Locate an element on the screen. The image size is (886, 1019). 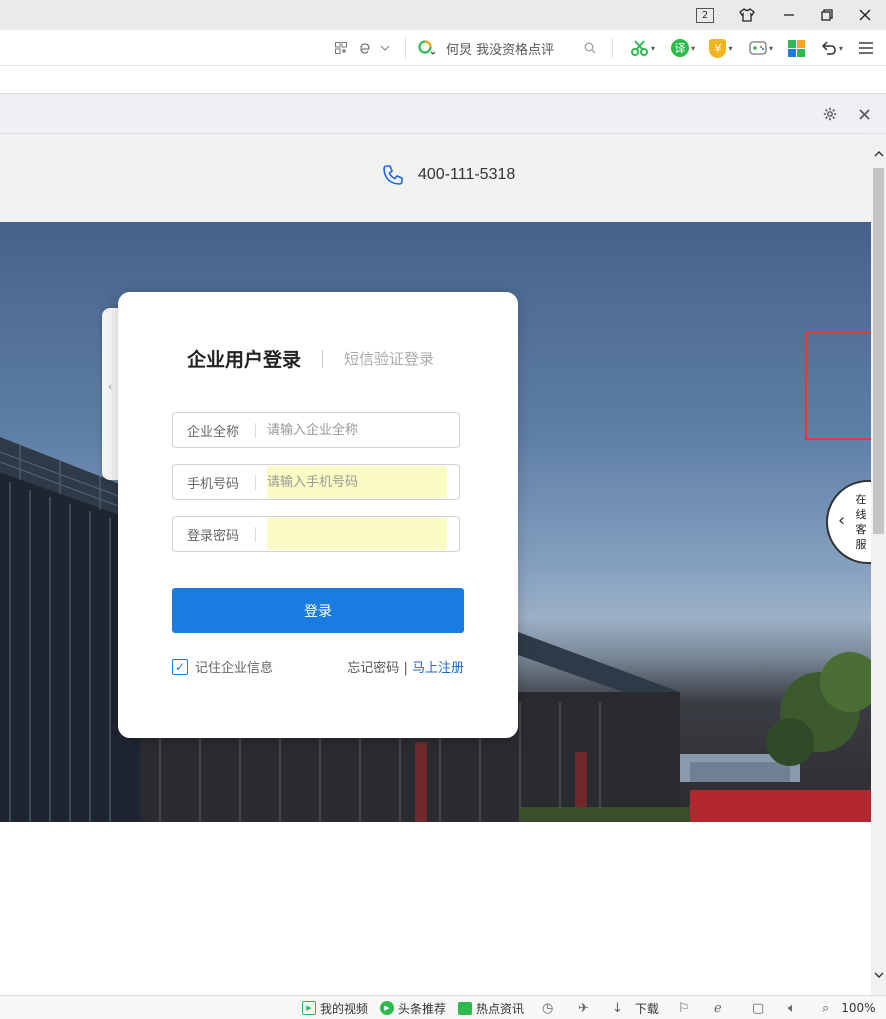
tab-count: 2 is located at coordinates (705, 15).